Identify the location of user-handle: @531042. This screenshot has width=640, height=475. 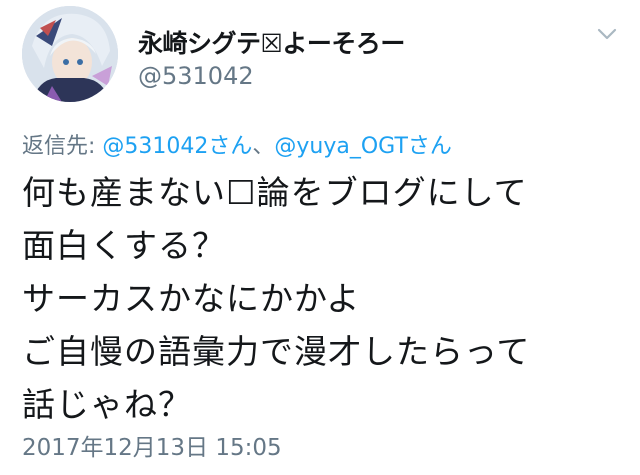
(196, 76).